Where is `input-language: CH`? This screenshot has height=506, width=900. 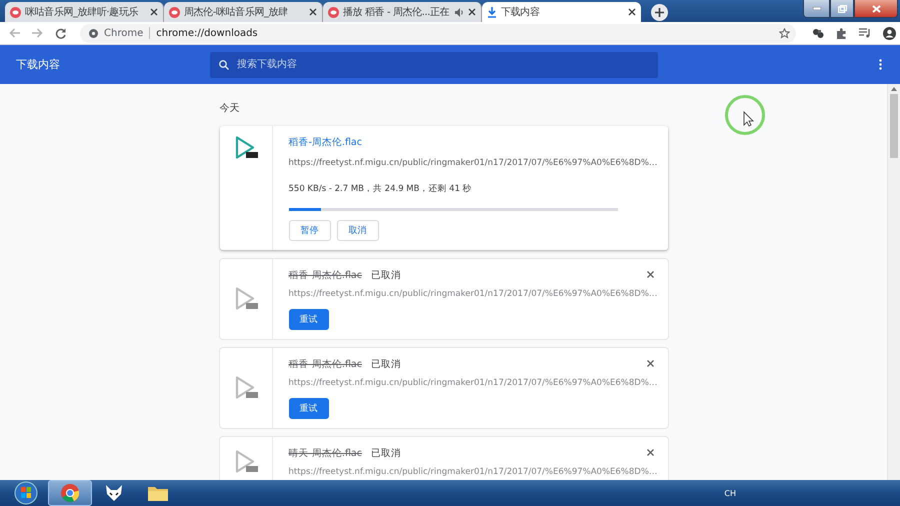
input-language: CH is located at coordinates (730, 493).